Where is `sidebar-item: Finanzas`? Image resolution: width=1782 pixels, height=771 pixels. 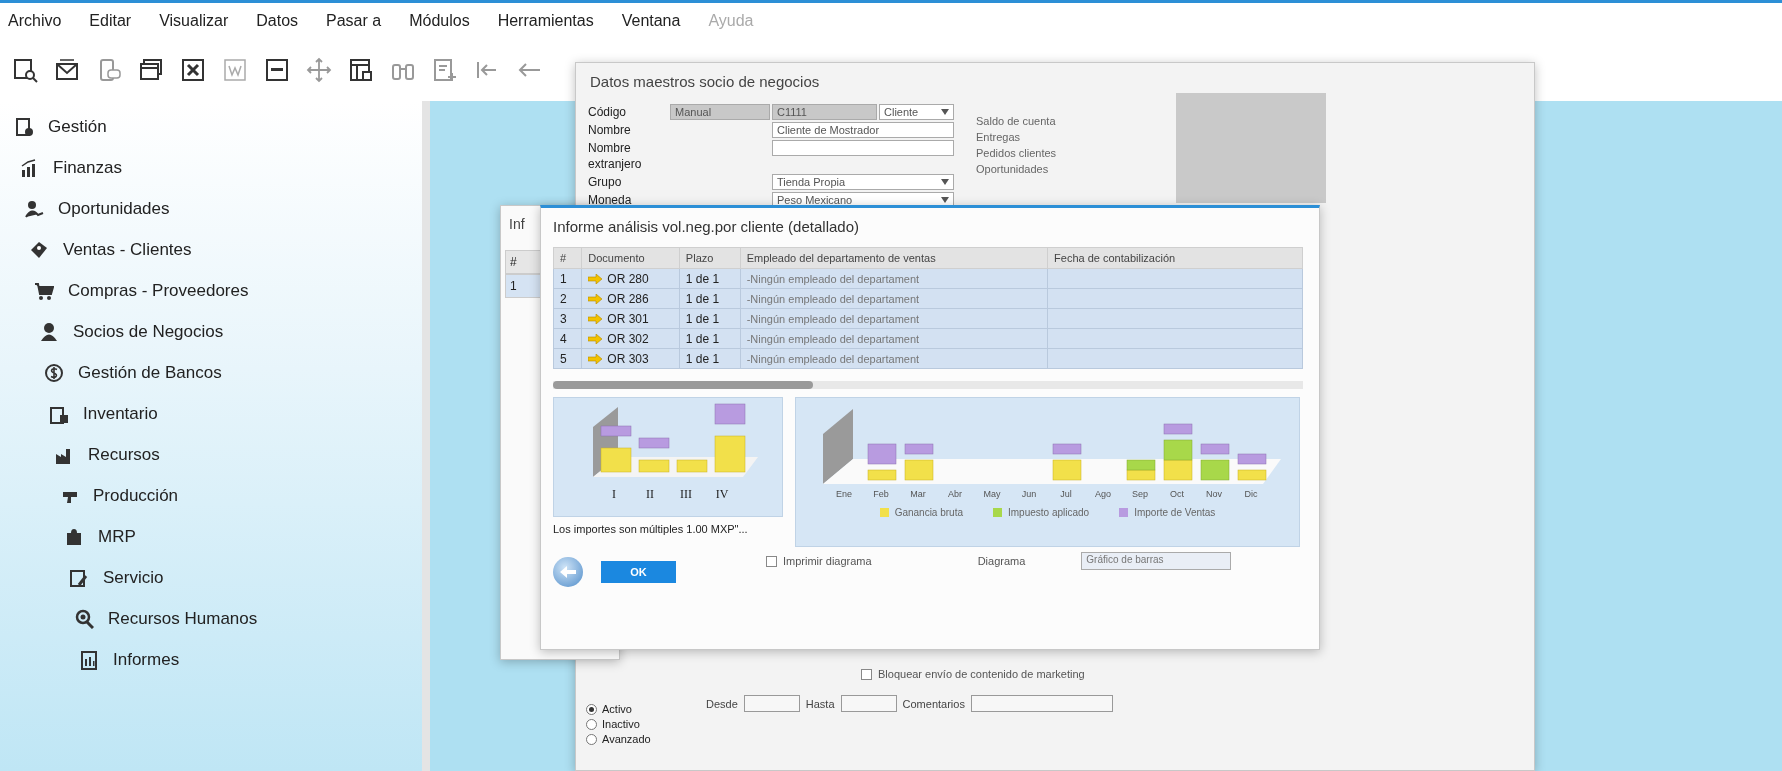
sidebar-item: Finanzas is located at coordinates (87, 168).